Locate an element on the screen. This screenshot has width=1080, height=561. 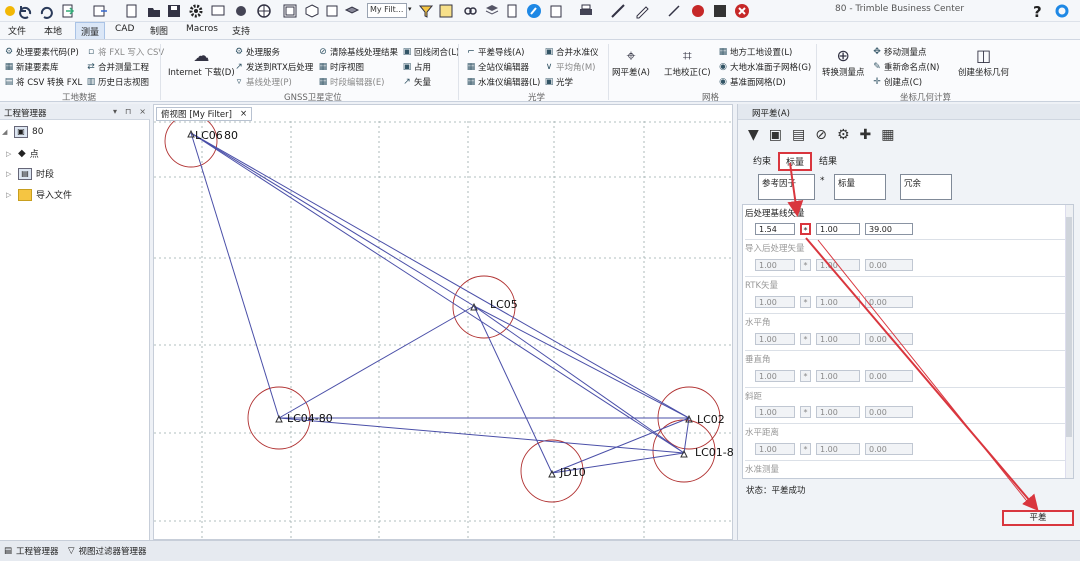
ribbon-merge-survey: ⇄ 合并测量工程 is located at coordinates (117, 67).